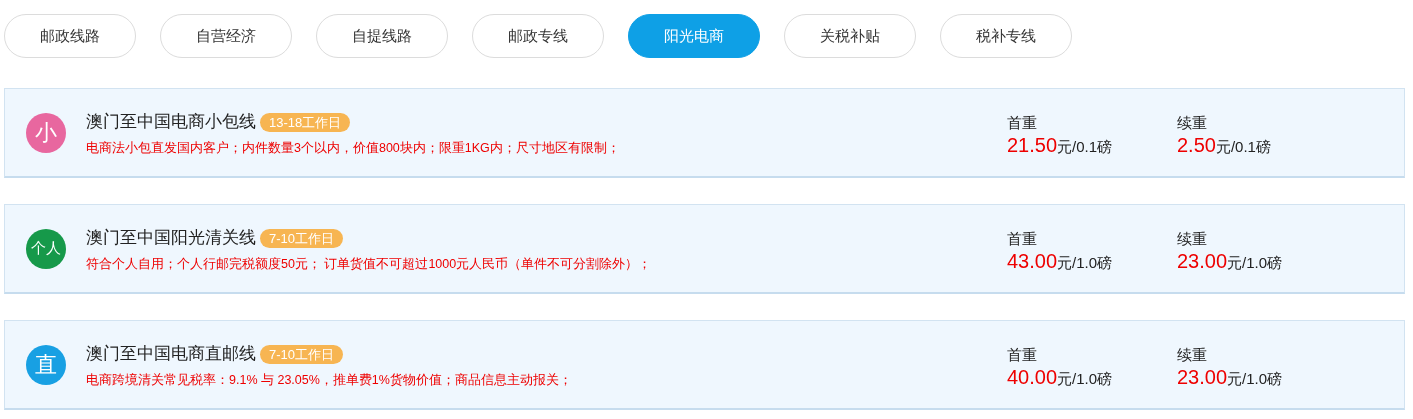 The image size is (1413, 419). I want to click on route-description: 电商法小包直发国内客户；内件数量3个以内，价值800块内；限重1KG内；尺寸地区有限制；, so click(353, 148).